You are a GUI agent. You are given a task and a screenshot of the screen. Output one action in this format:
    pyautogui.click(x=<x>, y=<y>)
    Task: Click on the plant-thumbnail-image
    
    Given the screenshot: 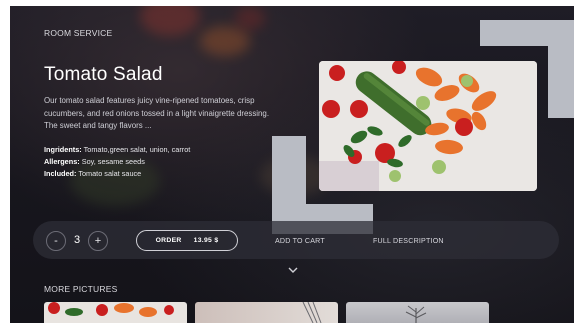 What is the action you would take?
    pyautogui.click(x=416, y=314)
    